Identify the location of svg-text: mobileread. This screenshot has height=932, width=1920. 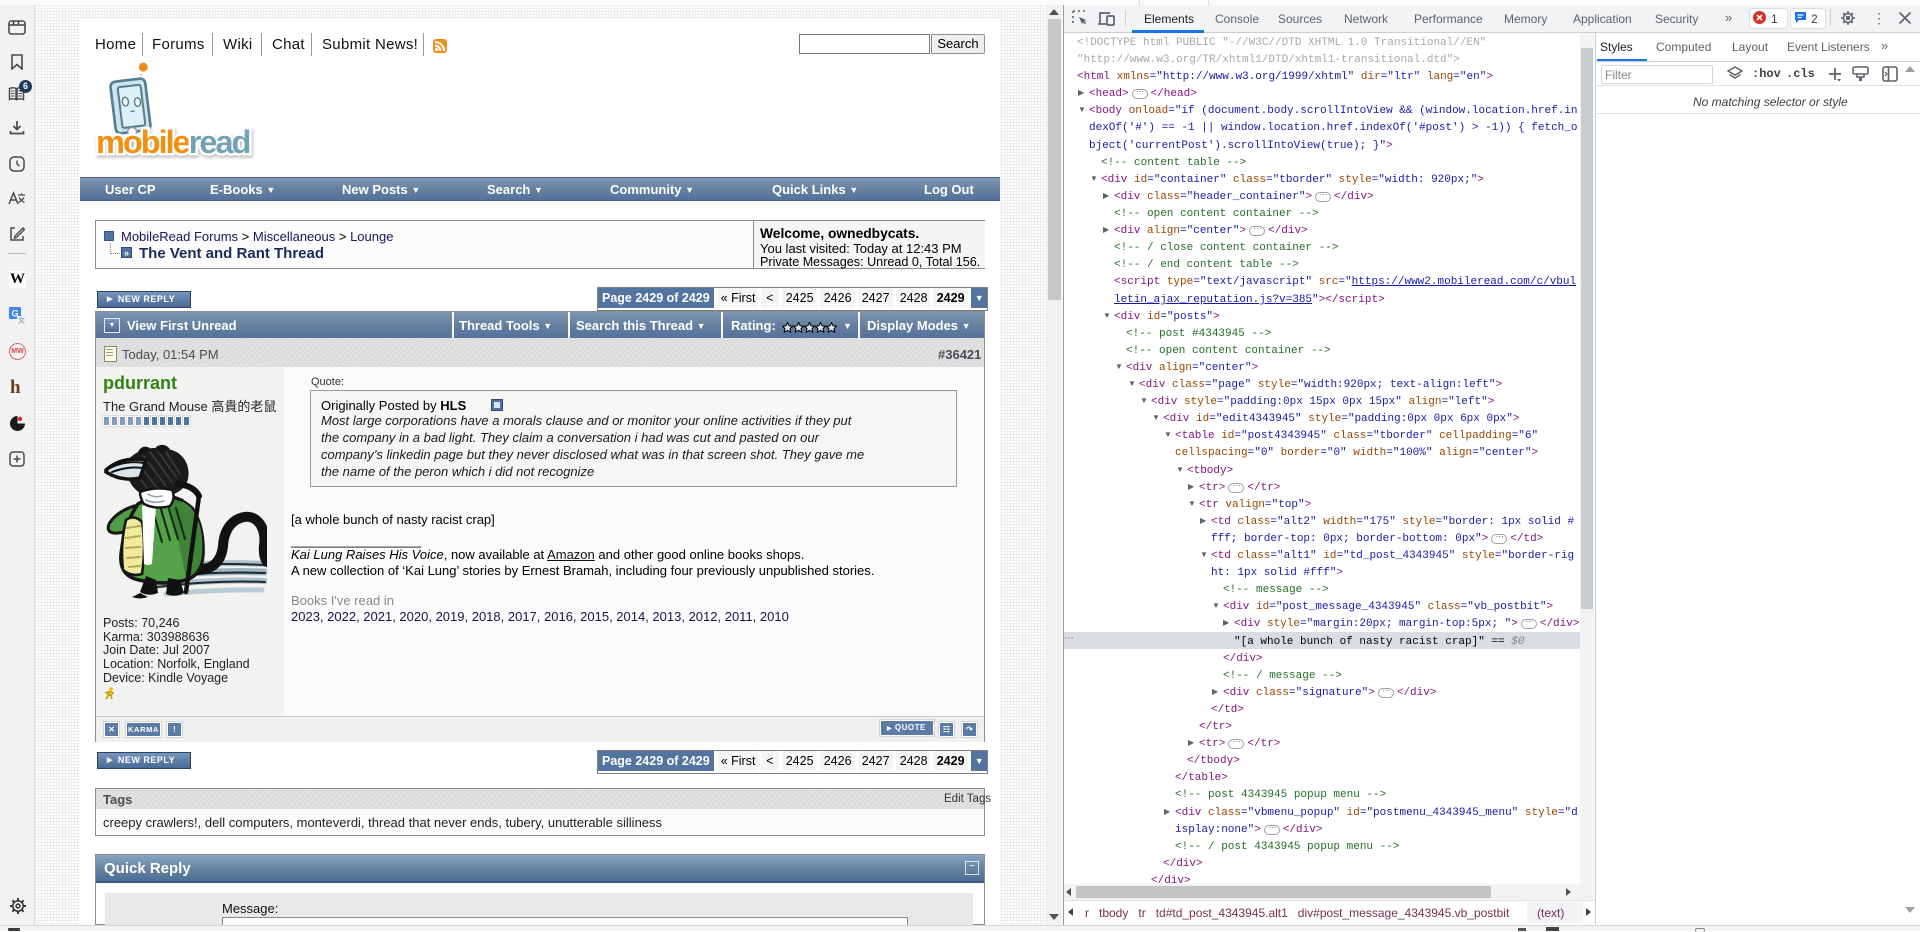
(173, 142).